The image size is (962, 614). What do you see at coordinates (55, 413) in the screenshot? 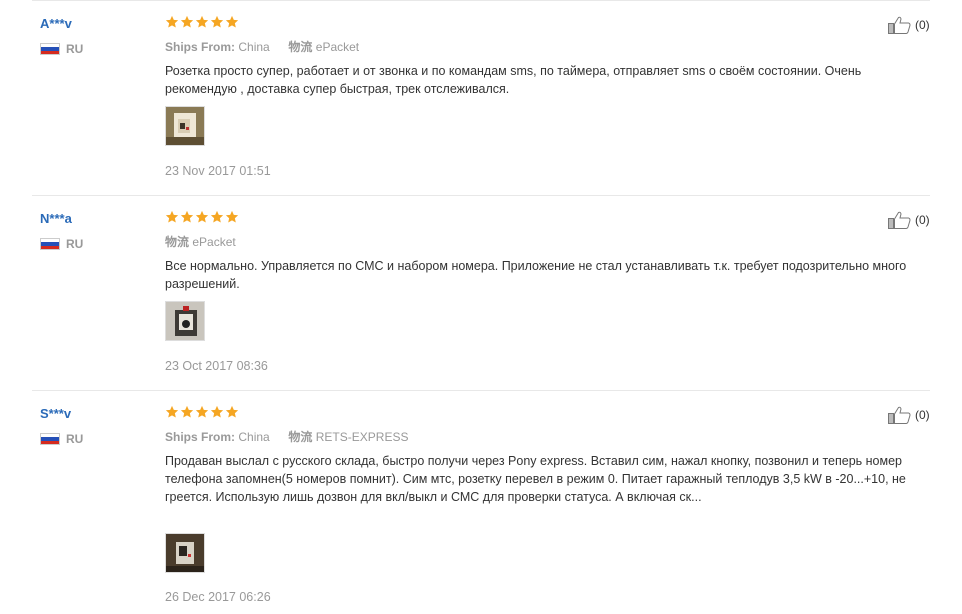
I see `reviewer-name: S***v` at bounding box center [55, 413].